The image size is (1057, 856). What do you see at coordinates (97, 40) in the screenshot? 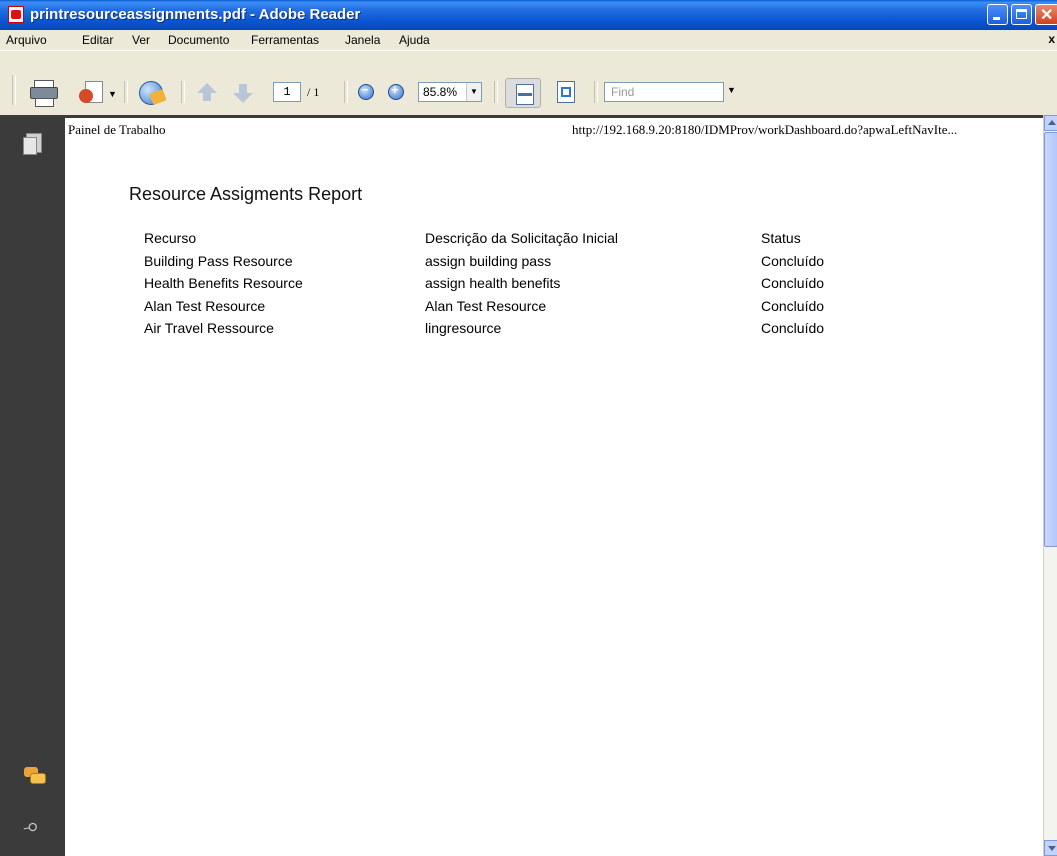
I see `menu-editar: Editar` at bounding box center [97, 40].